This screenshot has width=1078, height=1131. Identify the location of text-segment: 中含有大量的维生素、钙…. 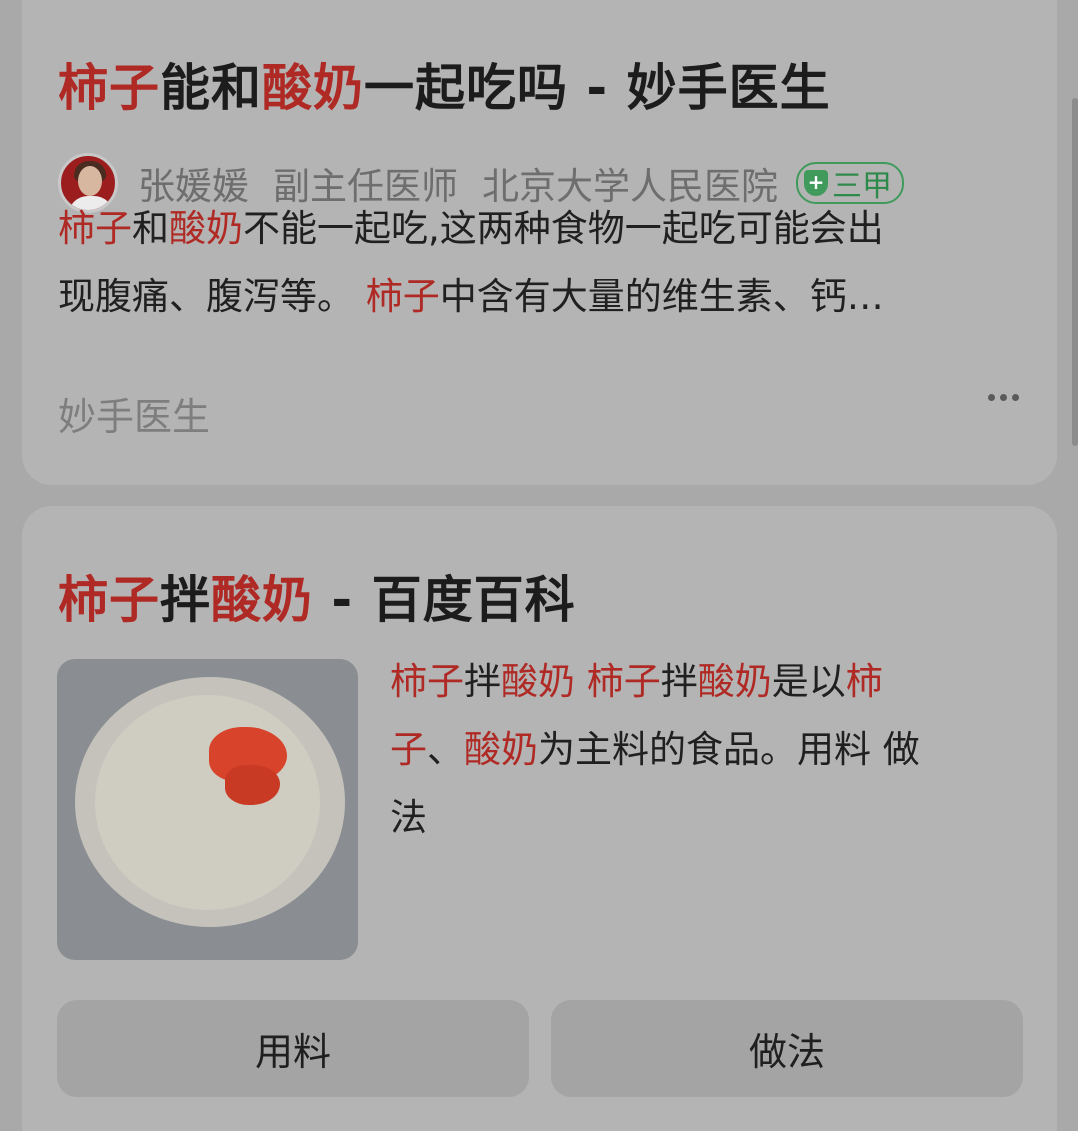
(661, 296).